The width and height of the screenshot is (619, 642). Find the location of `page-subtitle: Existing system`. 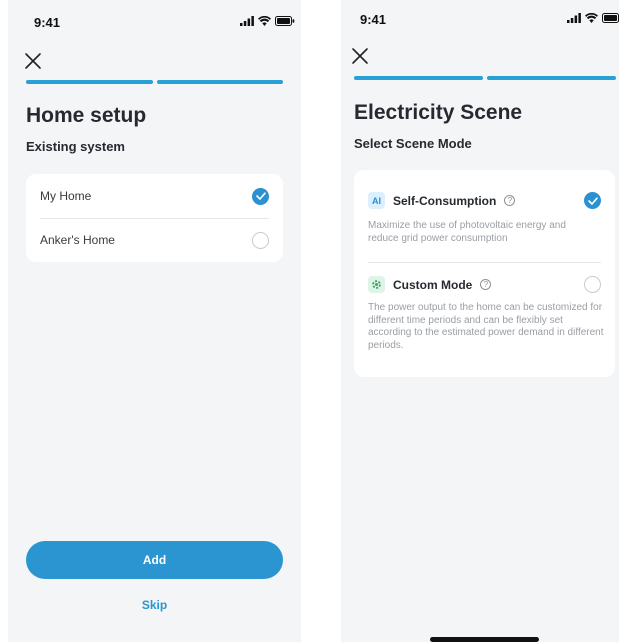

page-subtitle: Existing system is located at coordinates (75, 146).